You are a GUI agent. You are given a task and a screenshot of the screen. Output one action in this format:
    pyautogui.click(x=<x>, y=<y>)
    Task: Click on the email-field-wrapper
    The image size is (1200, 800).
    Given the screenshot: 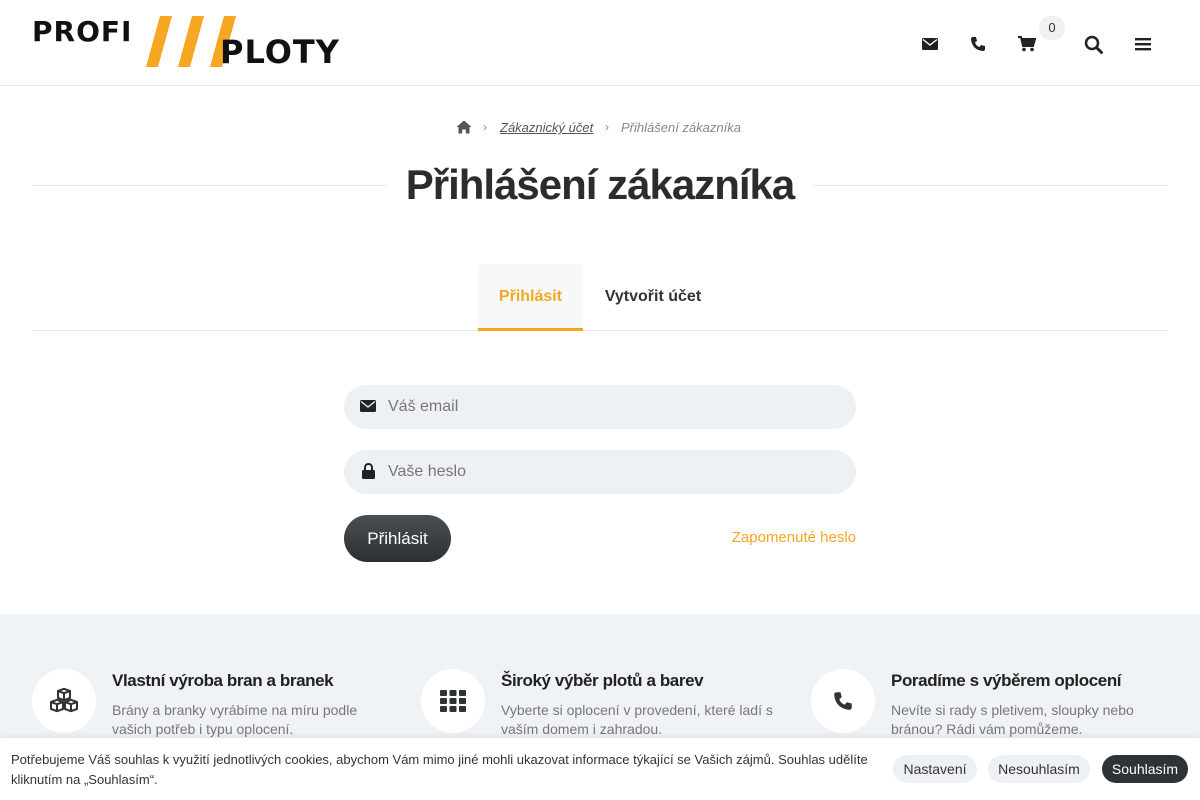 What is the action you would take?
    pyautogui.click(x=600, y=407)
    